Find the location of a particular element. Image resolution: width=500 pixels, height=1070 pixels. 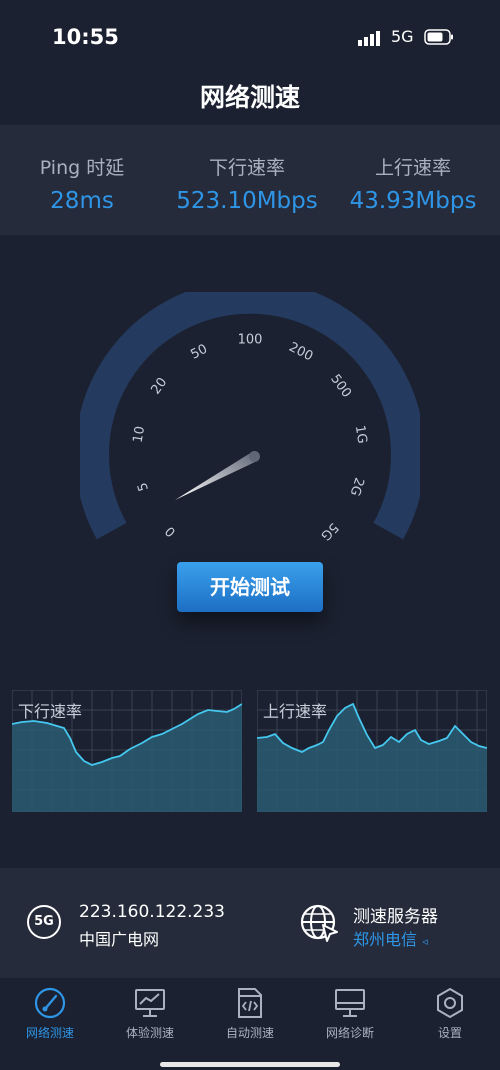

upload-value: 43.93Mbps is located at coordinates (413, 201).